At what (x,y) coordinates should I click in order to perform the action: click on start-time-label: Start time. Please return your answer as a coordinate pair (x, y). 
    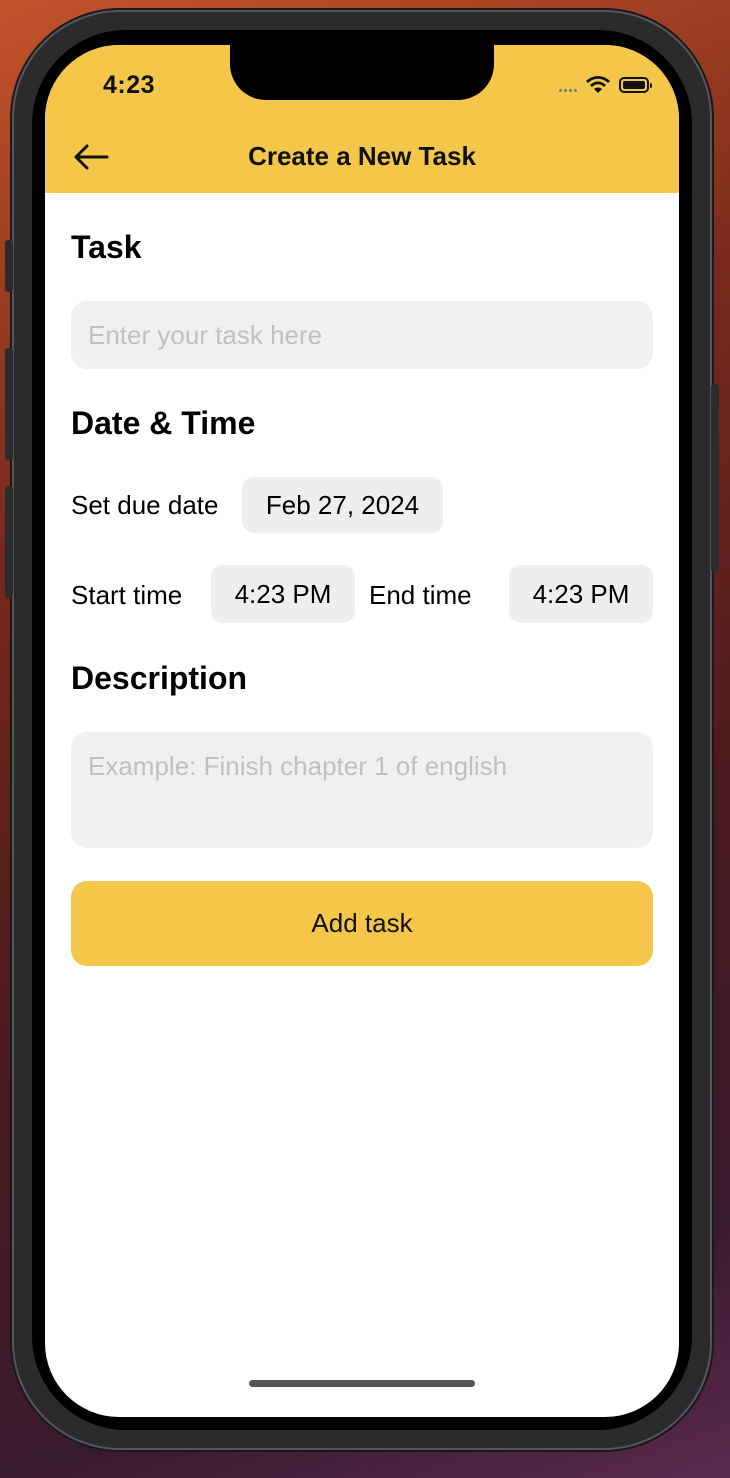
    Looking at the image, I should click on (127, 595).